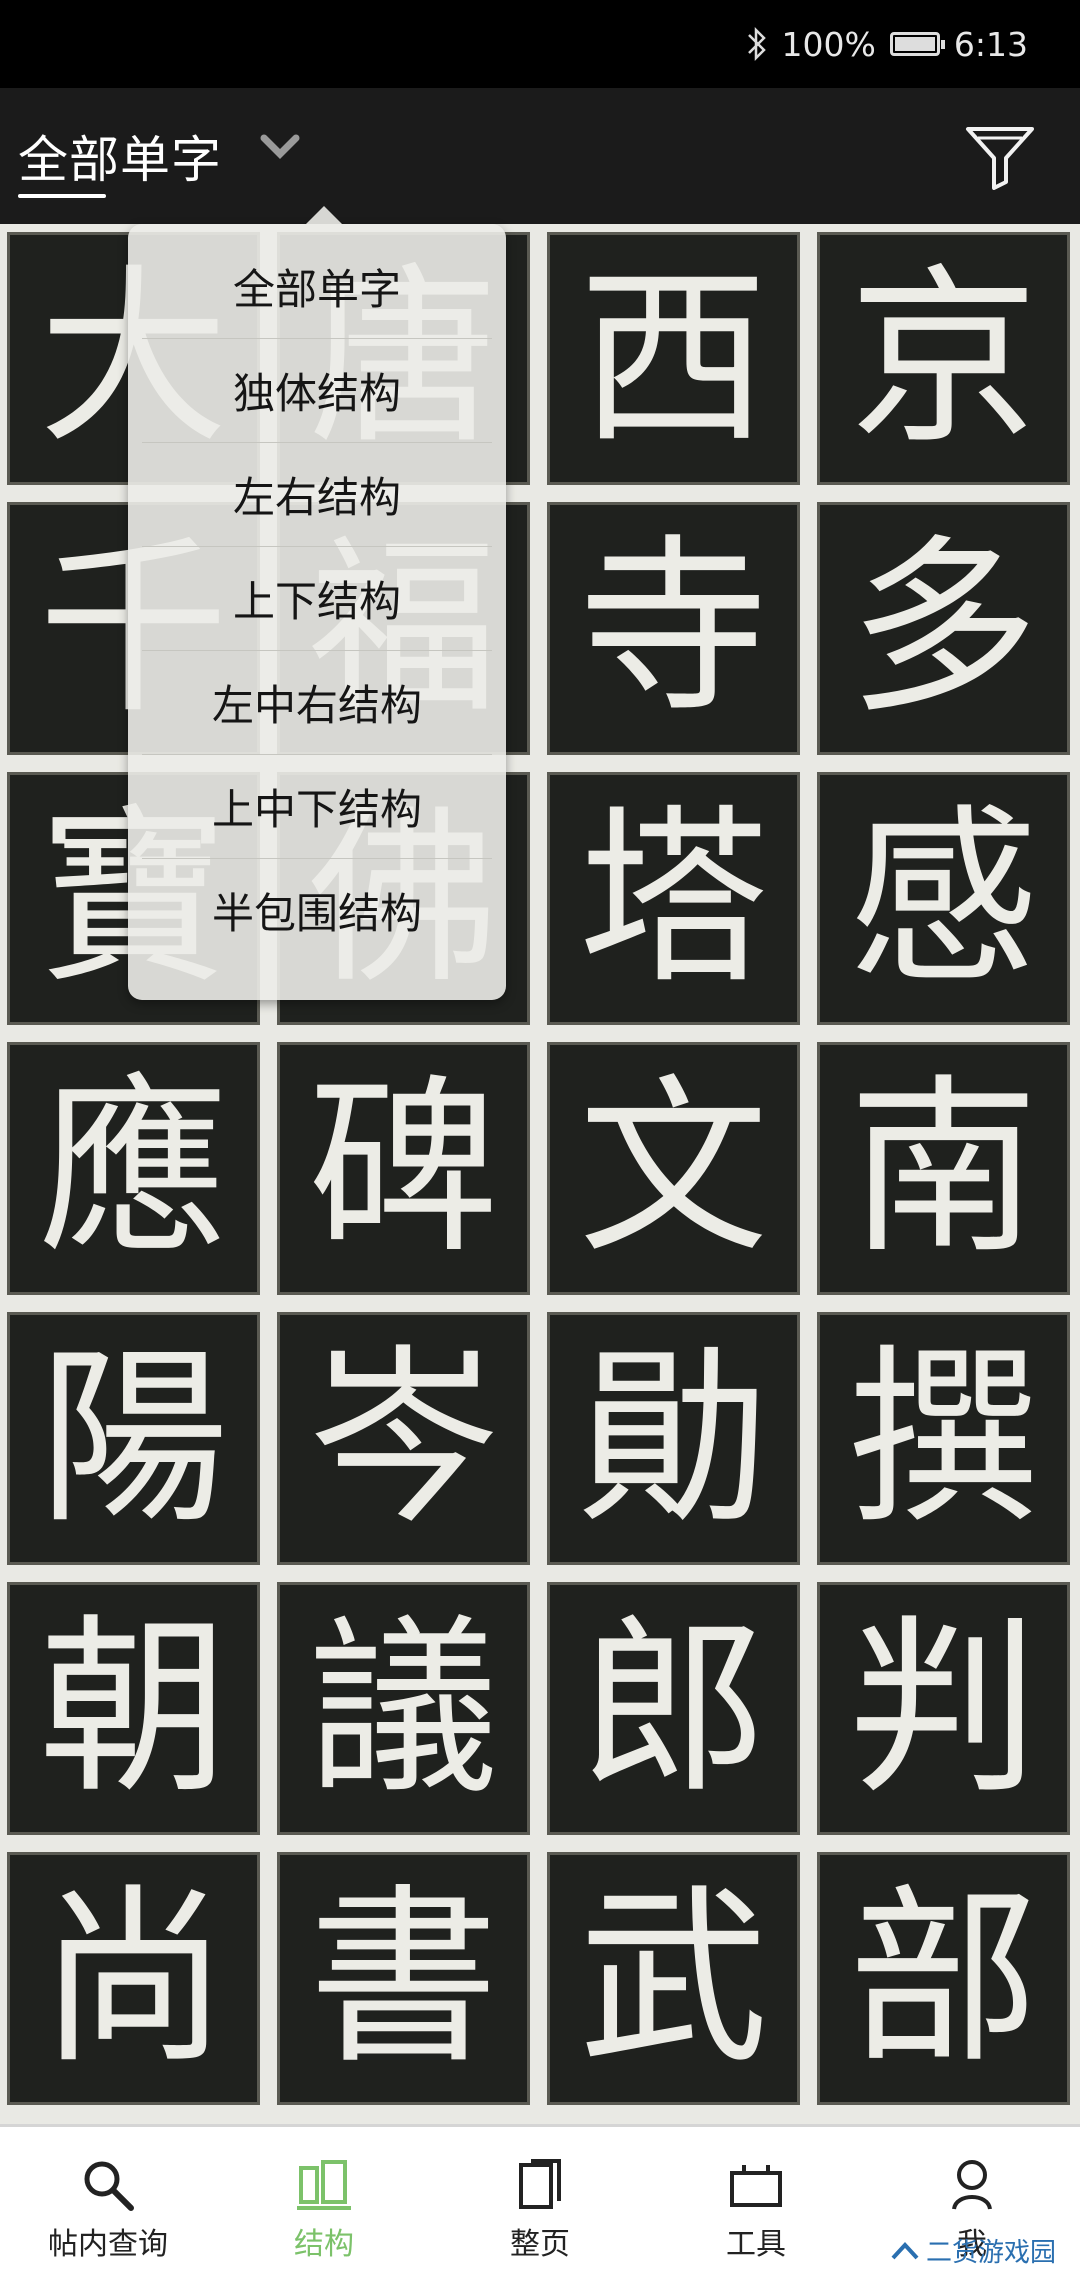 This screenshot has height=2280, width=1080. What do you see at coordinates (324, 2244) in the screenshot?
I see `nav-label-structure: 结构` at bounding box center [324, 2244].